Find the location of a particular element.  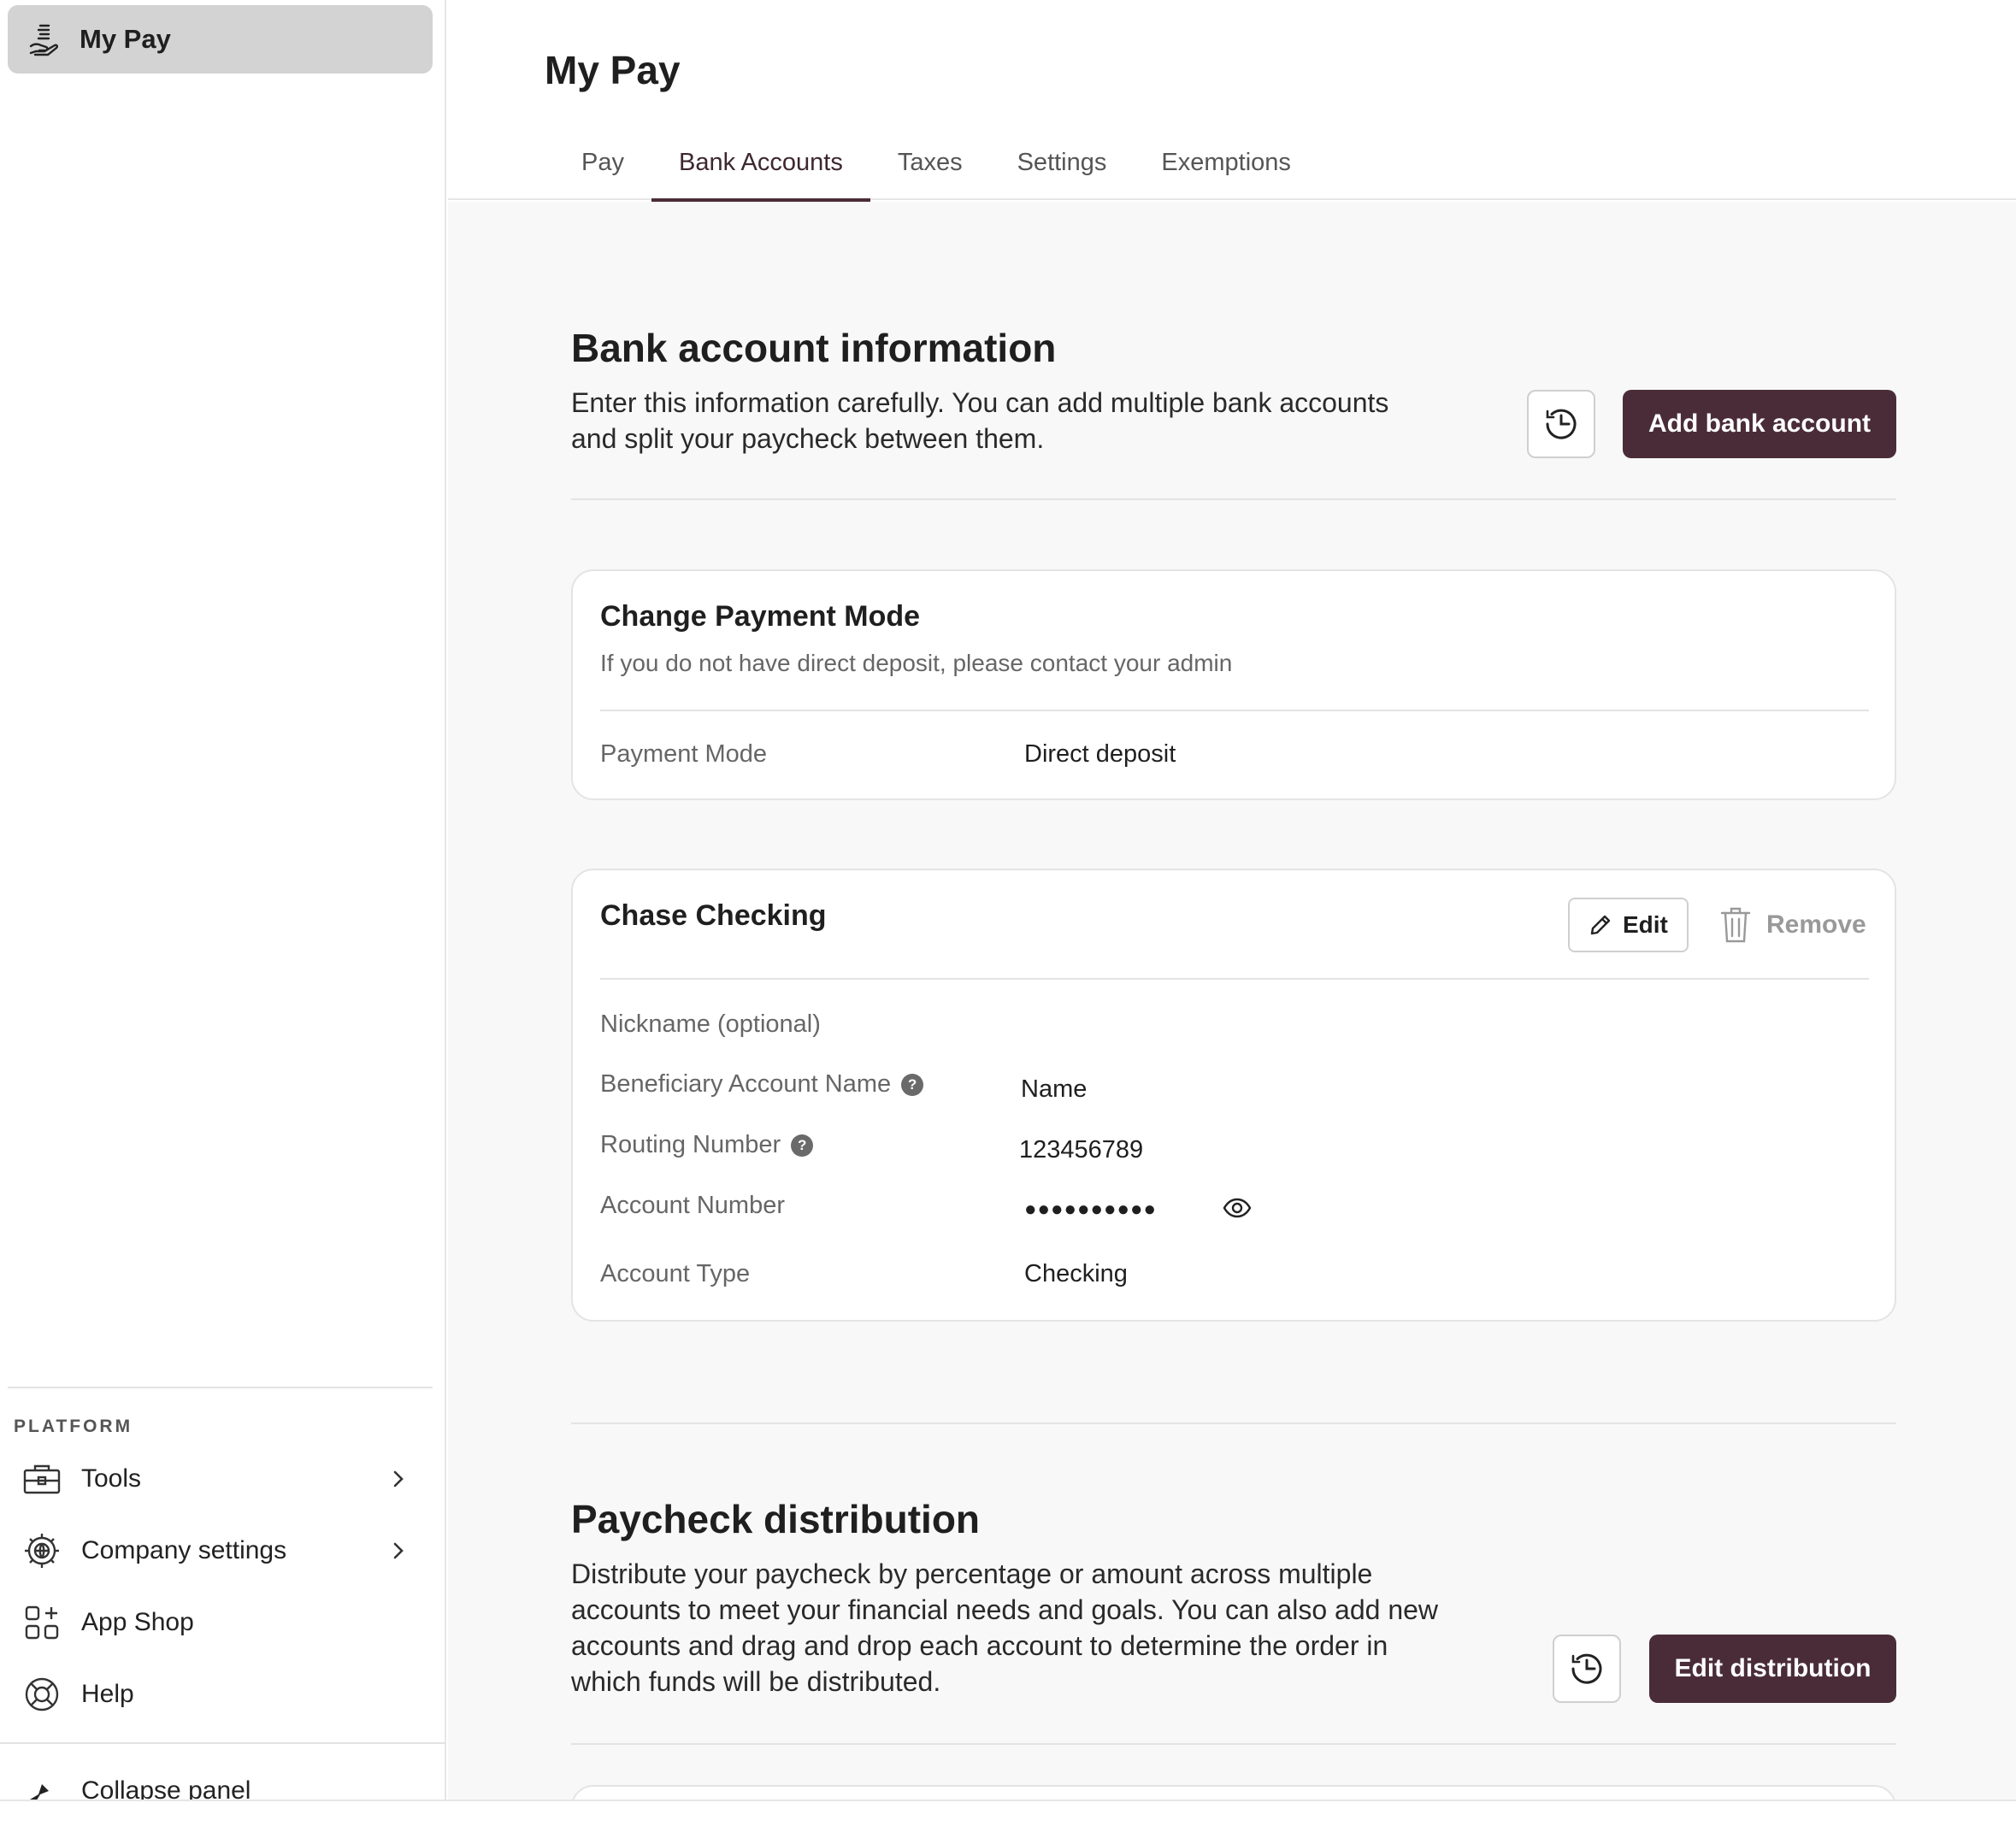

edit-account-button: Edit is located at coordinates (1628, 925).